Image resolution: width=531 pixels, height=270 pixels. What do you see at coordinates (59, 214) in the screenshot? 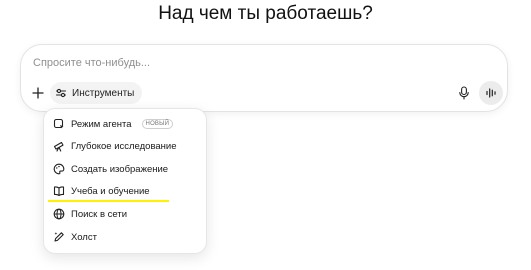
I see `globe-icon` at bounding box center [59, 214].